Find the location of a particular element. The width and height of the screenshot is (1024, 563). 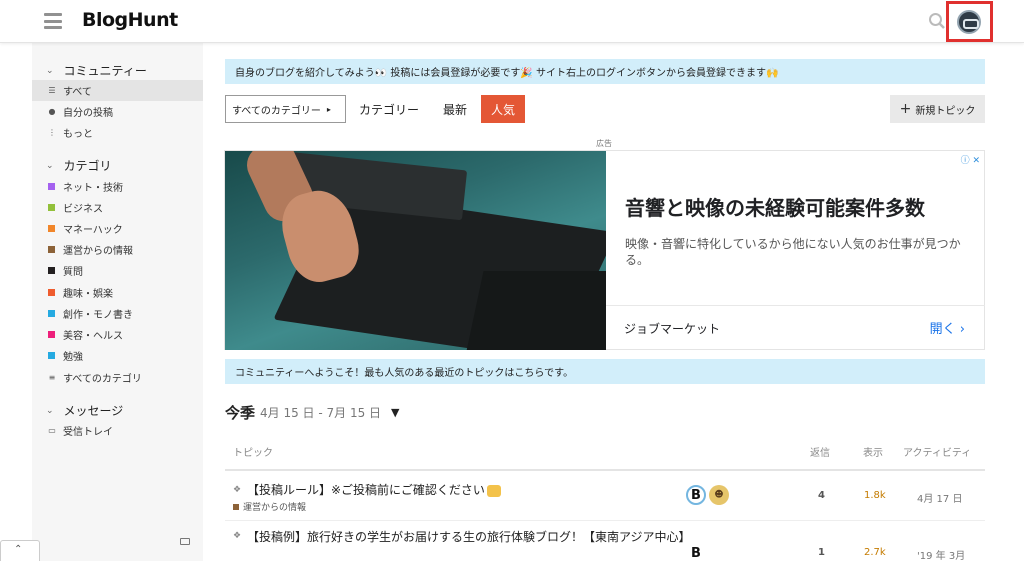

sidebar-section-community: ⌄ コミュニティー is located at coordinates (96, 70).